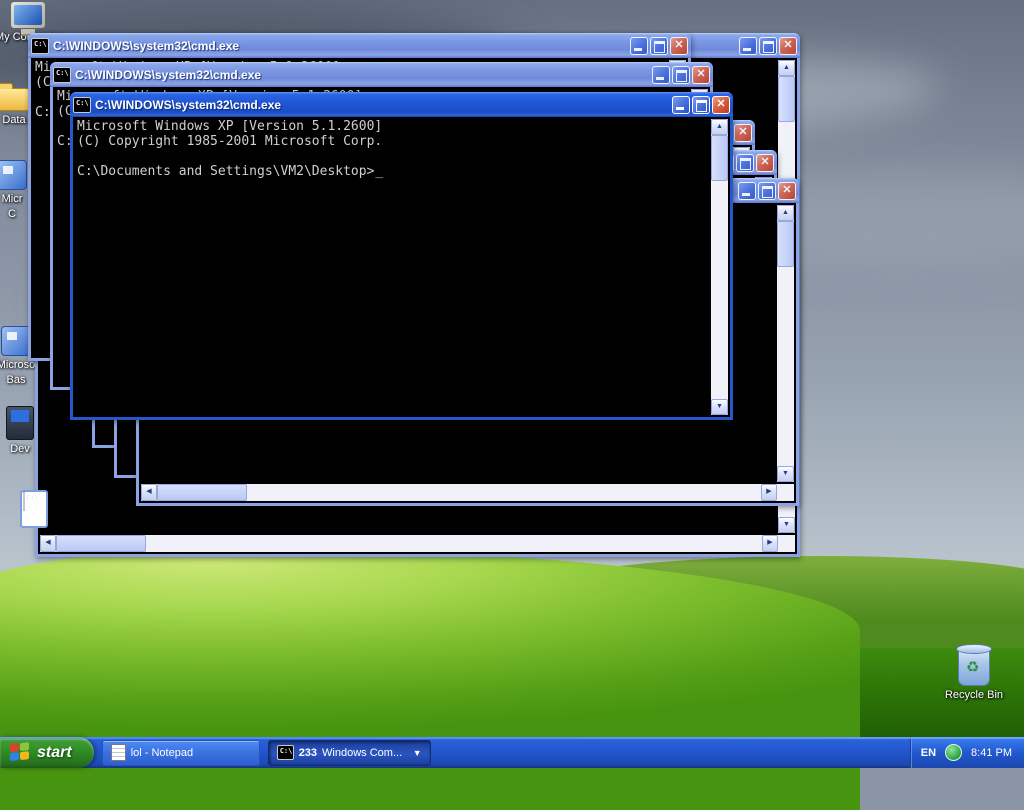 This screenshot has height=810, width=1024. Describe the element at coordinates (162, 752) in the screenshot. I see `task-label: lol - Notepad` at that location.